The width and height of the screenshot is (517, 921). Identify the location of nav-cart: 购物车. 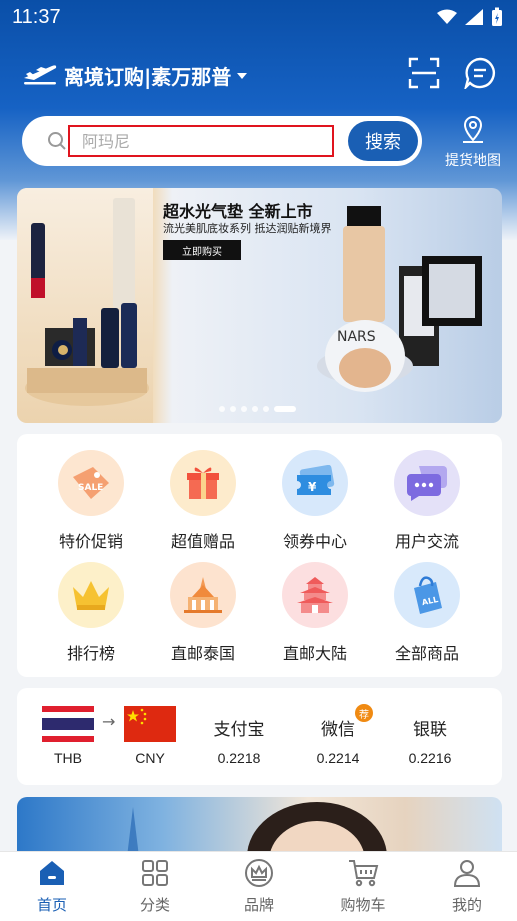
(363, 886).